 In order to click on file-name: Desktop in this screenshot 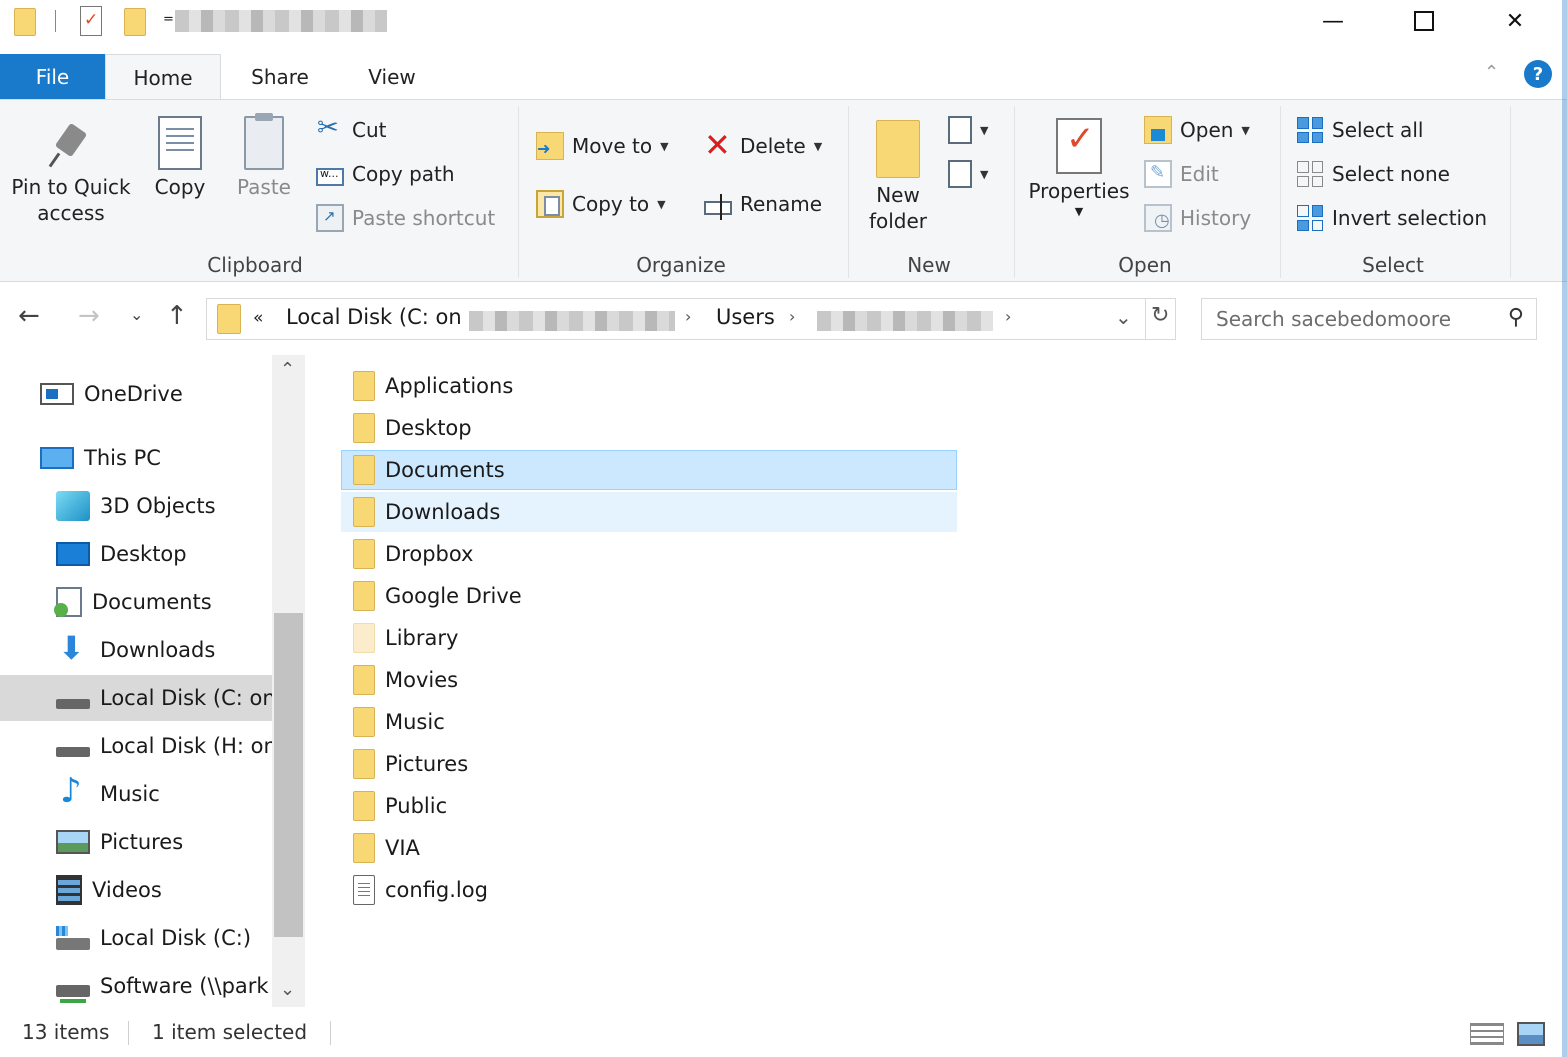, I will do `click(428, 428)`.